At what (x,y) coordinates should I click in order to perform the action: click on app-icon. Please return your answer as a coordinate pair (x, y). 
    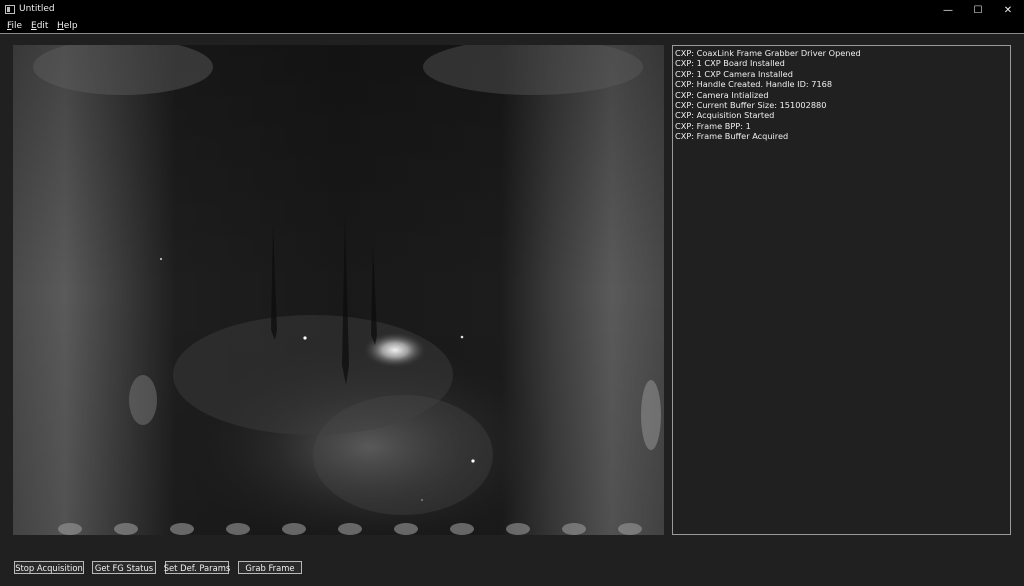
    Looking at the image, I should click on (10, 9).